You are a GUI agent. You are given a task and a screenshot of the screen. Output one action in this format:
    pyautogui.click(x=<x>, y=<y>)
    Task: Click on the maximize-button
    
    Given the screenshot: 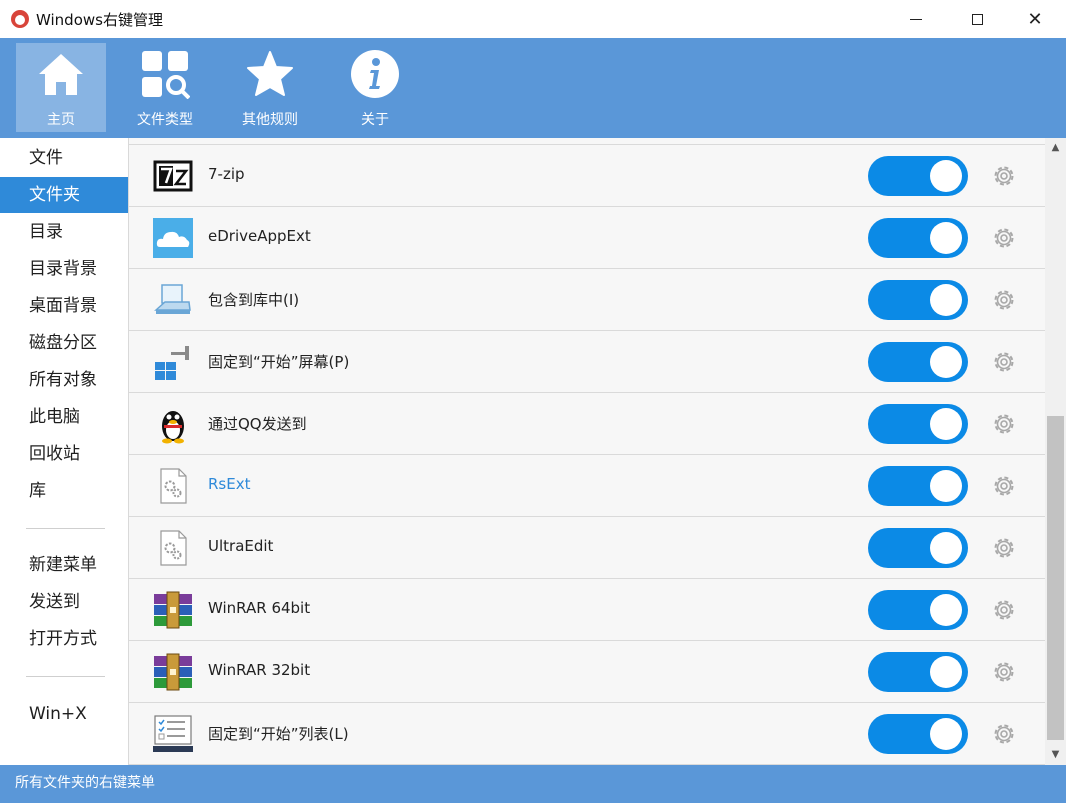 What is the action you would take?
    pyautogui.click(x=977, y=19)
    